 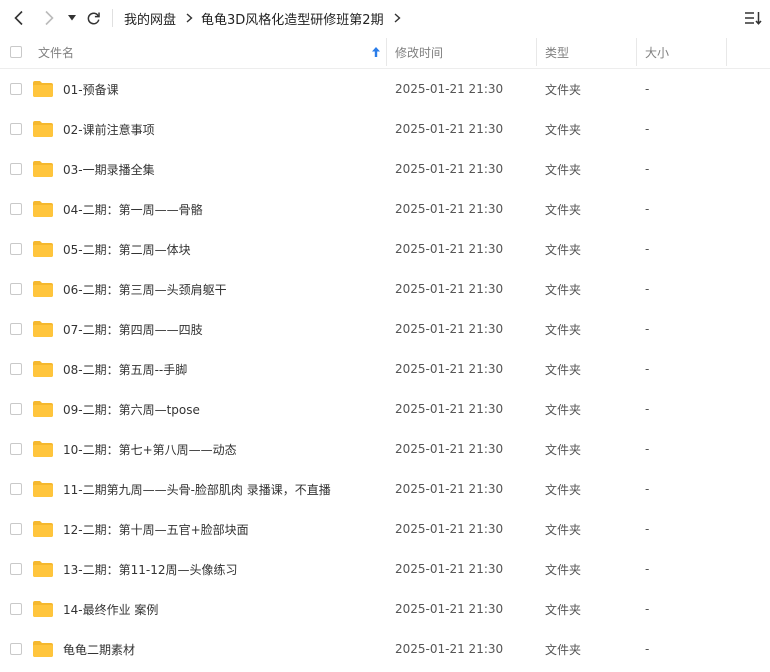 I want to click on column-header-modified: 修改时间, so click(x=419, y=52).